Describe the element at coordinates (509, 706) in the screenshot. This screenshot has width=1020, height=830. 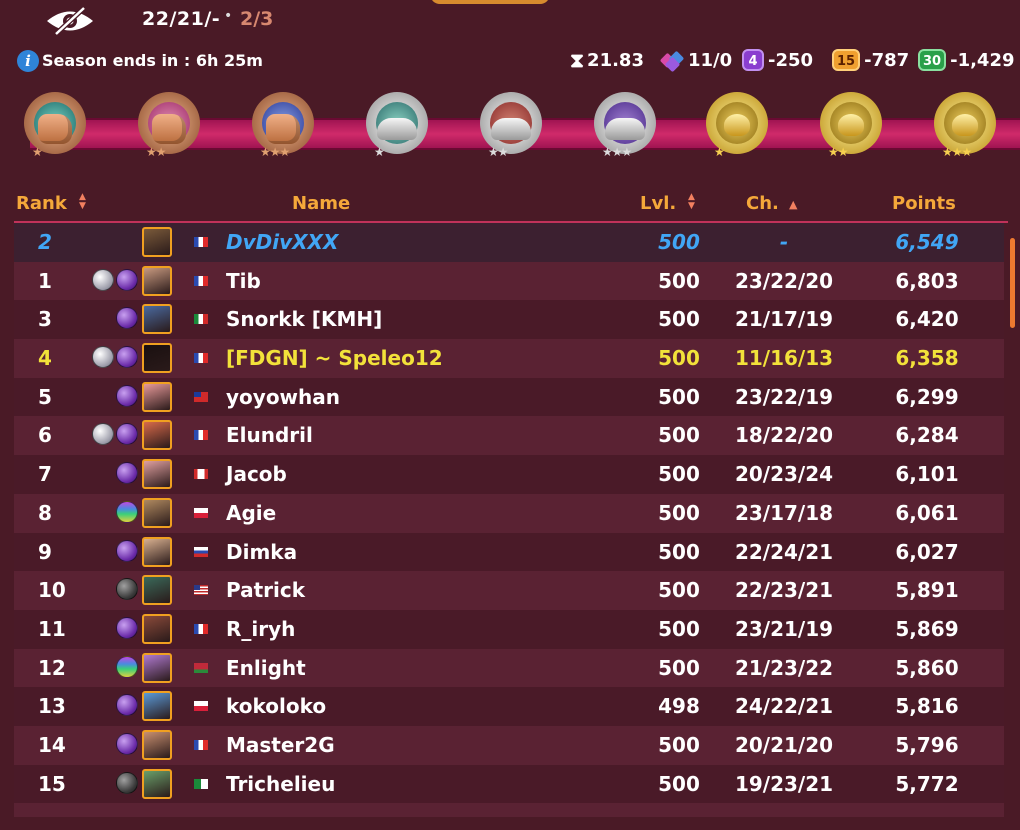
I see `table-row: 13 kokoloko 498 24/22/21 5,816` at that location.